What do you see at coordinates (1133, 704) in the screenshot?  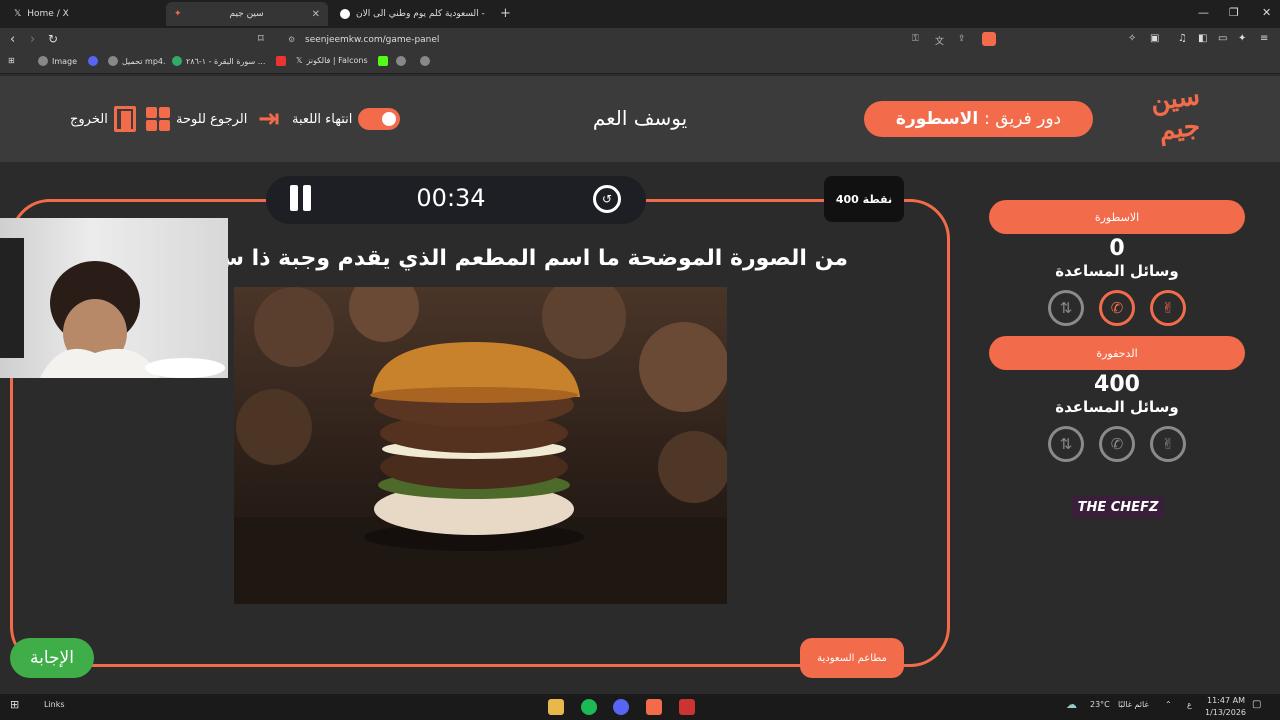 I see `weather-text: غائم غالبًا` at bounding box center [1133, 704].